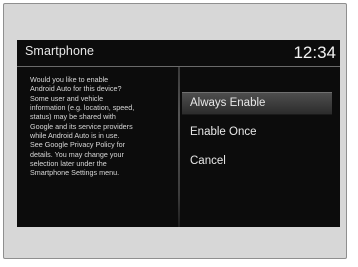 The image size is (358, 267). What do you see at coordinates (257, 132) in the screenshot?
I see `enable-once-button: Enable Once` at bounding box center [257, 132].